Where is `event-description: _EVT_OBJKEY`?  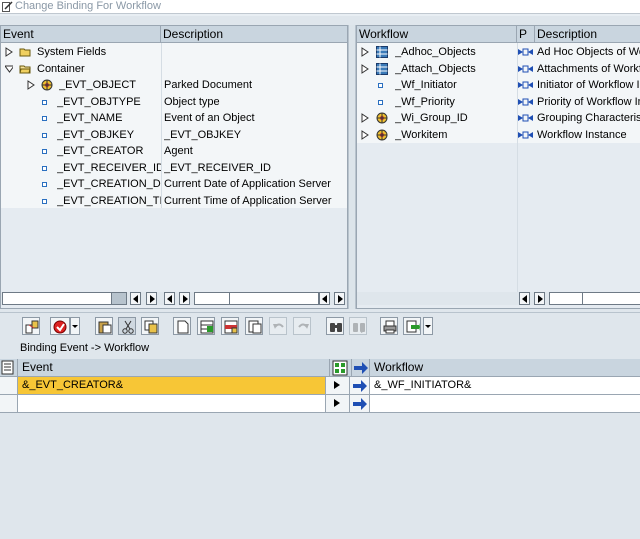
event-description: _EVT_OBJKEY is located at coordinates (203, 134).